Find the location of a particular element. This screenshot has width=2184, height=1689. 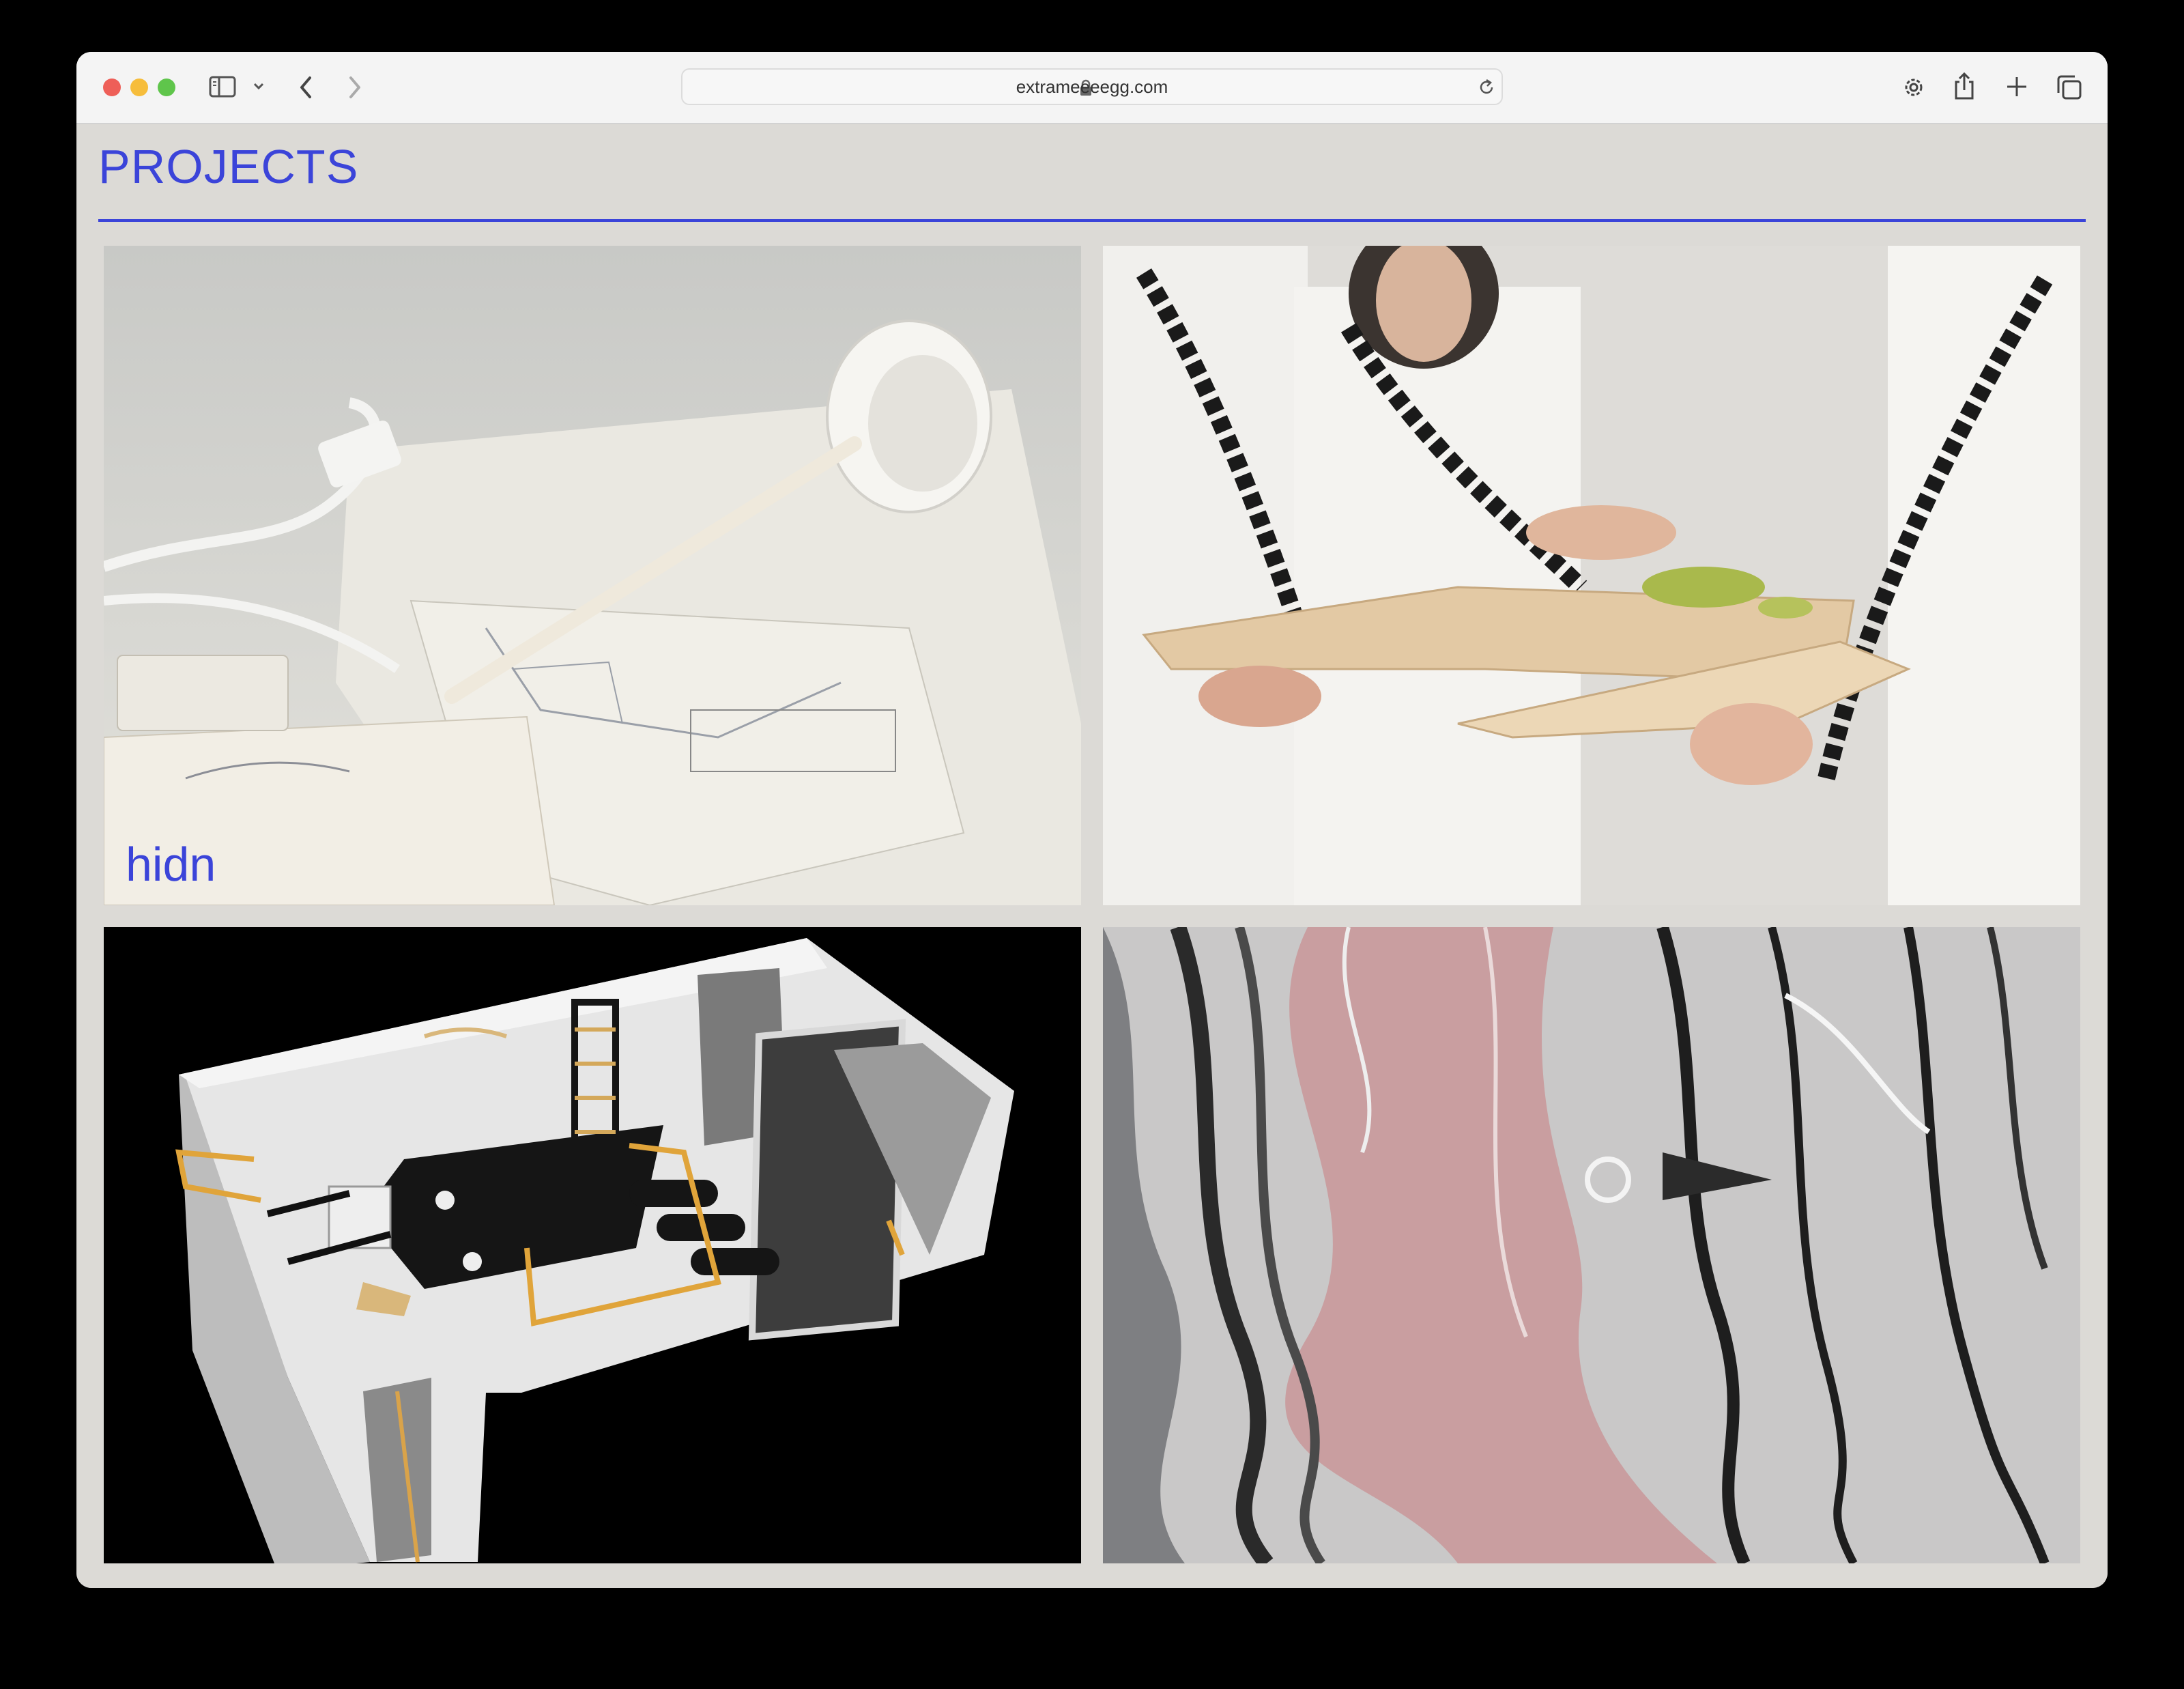

chevron-down-icon is located at coordinates (259, 88).